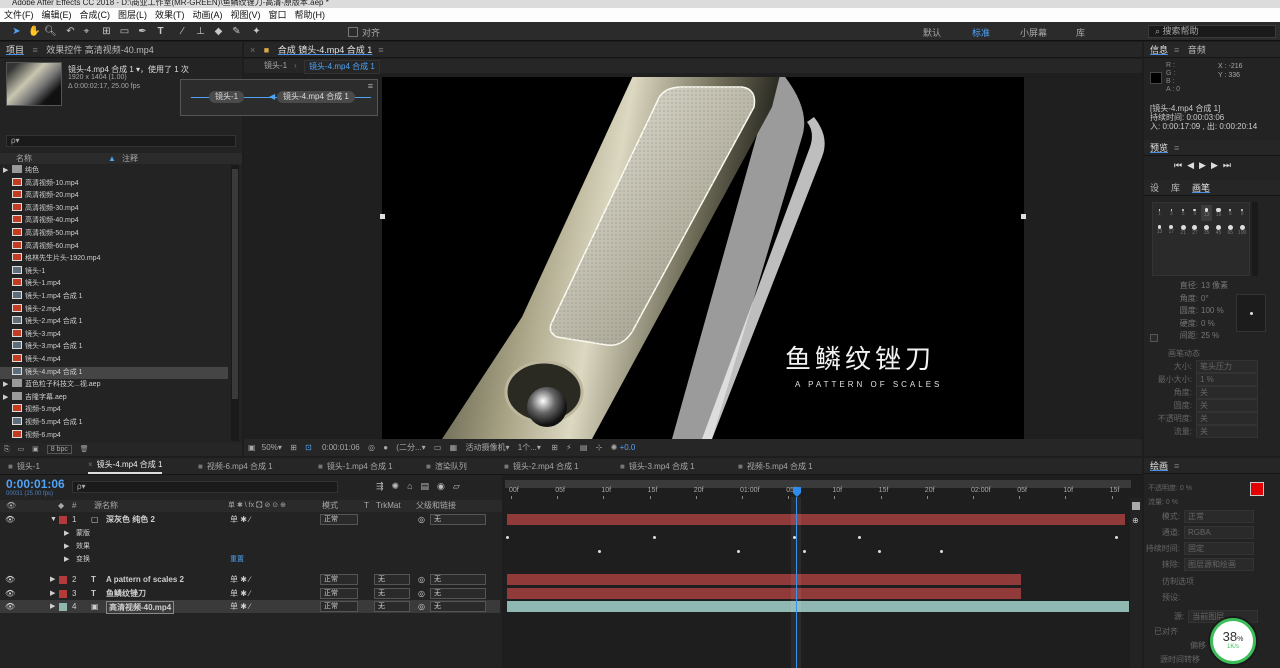  Describe the element at coordinates (95, 15) in the screenshot. I see `menu-item-2: 合成(C)` at that location.